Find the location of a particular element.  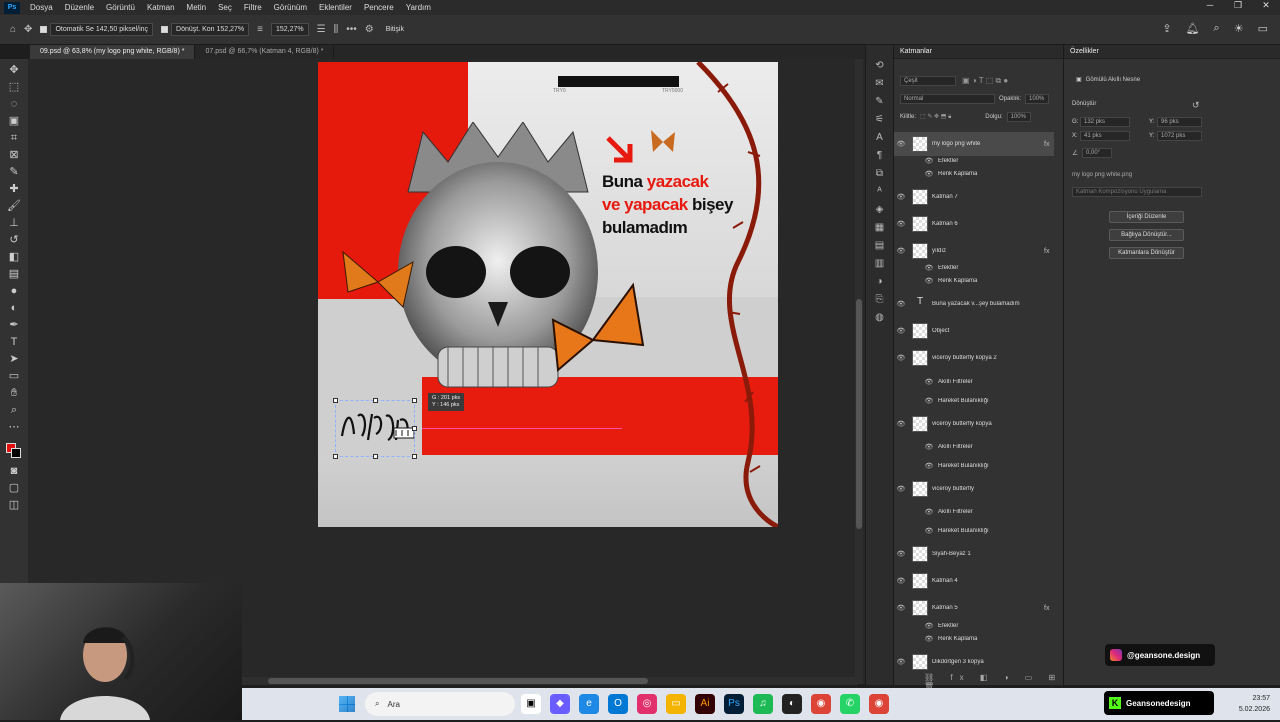

convert-to-layers-button: Katmanlara Dönüştür is located at coordinates (1146, 253).